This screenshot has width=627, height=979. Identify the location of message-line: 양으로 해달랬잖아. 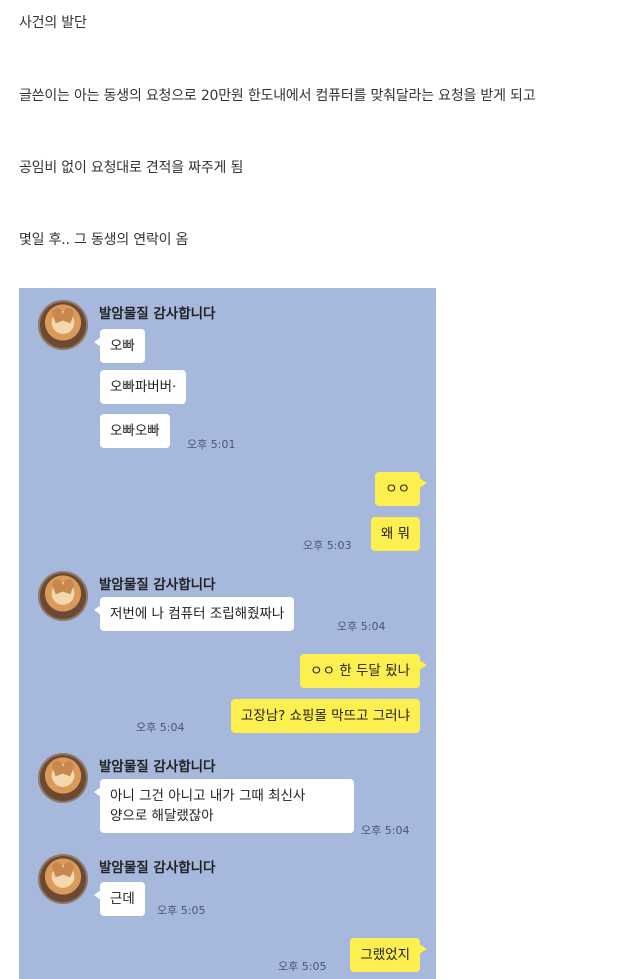
(162, 816).